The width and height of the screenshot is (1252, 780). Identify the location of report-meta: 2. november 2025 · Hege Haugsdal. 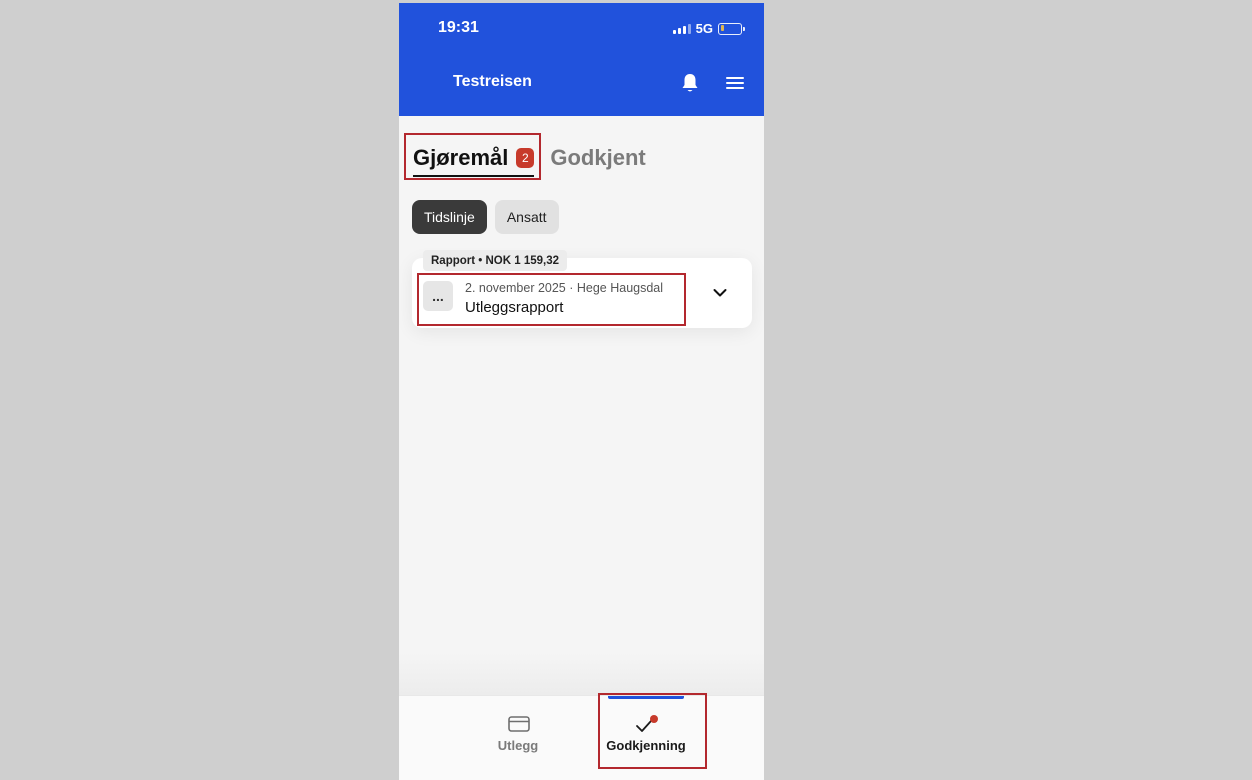
(564, 288).